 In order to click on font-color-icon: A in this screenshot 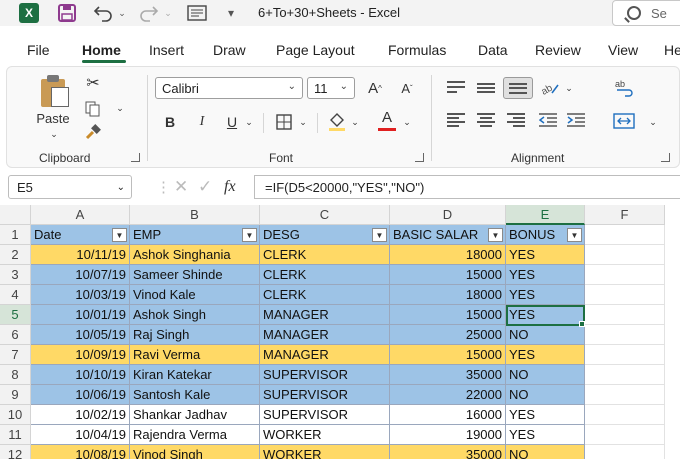, I will do `click(387, 121)`.